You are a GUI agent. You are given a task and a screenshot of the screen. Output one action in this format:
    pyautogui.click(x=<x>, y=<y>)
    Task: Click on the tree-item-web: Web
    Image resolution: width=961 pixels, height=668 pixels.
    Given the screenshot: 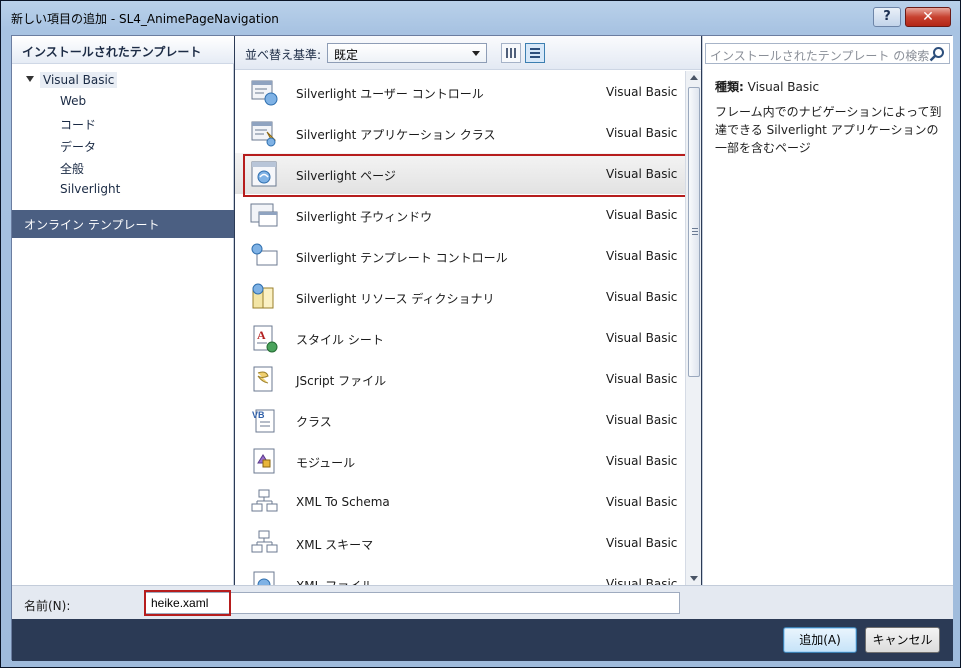 What is the action you would take?
    pyautogui.click(x=73, y=104)
    